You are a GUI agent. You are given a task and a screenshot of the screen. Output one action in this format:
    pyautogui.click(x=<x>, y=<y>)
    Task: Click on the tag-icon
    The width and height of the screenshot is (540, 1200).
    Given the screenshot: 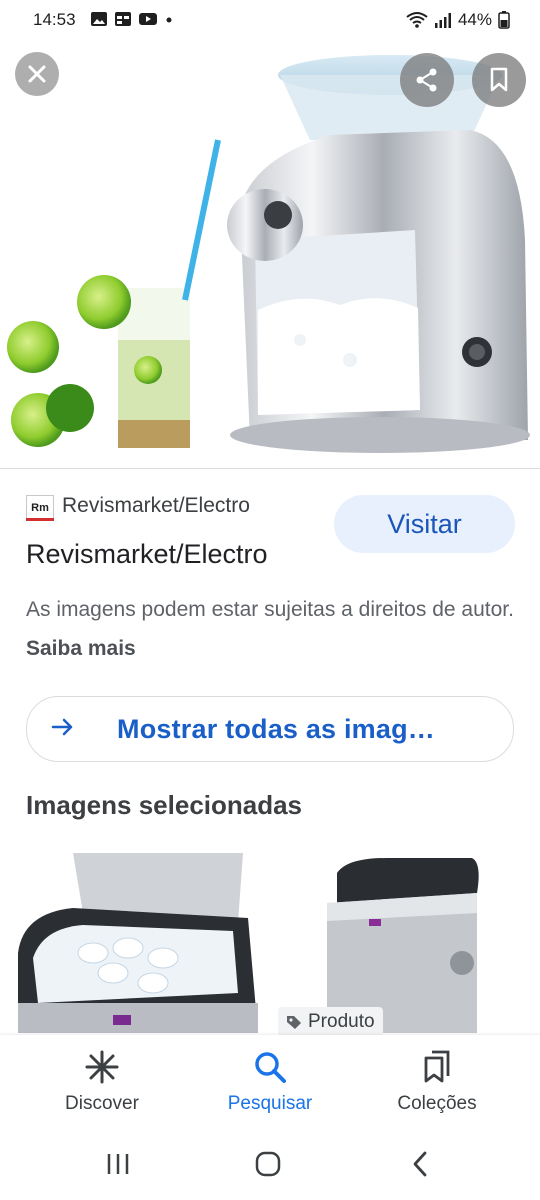 What is the action you would take?
    pyautogui.click(x=294, y=1022)
    